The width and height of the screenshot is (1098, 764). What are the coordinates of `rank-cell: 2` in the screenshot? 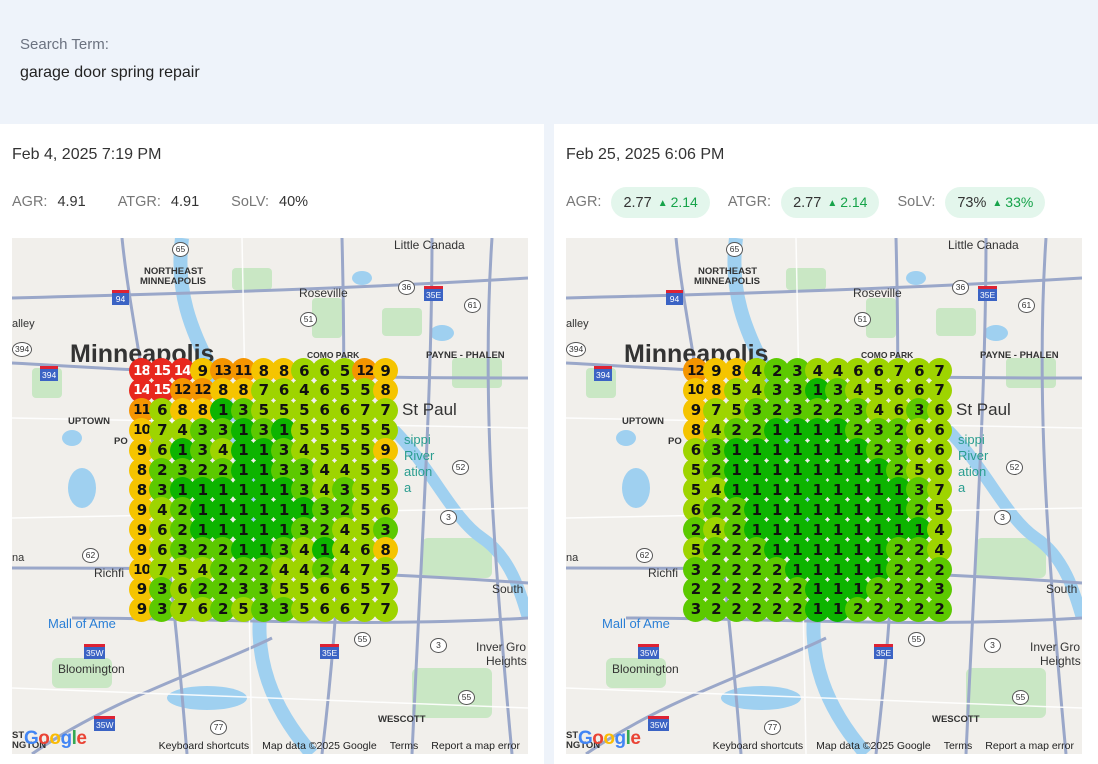 It's located at (939, 609).